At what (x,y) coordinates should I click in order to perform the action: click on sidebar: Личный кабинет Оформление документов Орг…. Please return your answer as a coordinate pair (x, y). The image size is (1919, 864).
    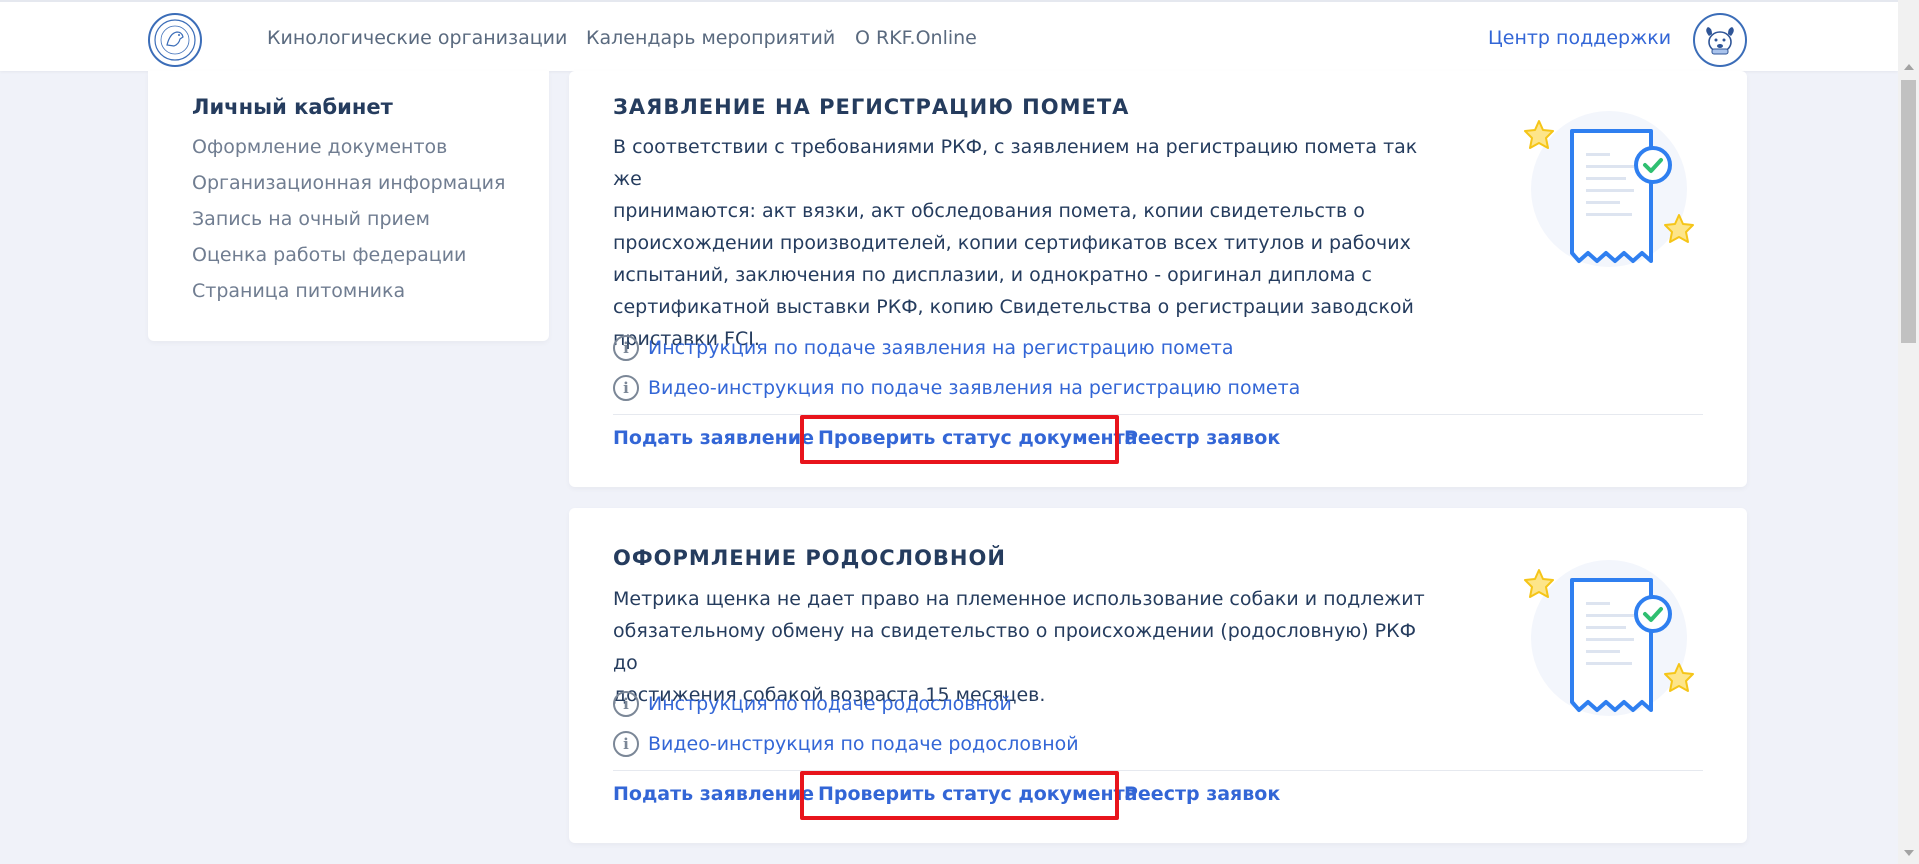
    Looking at the image, I should click on (348, 206).